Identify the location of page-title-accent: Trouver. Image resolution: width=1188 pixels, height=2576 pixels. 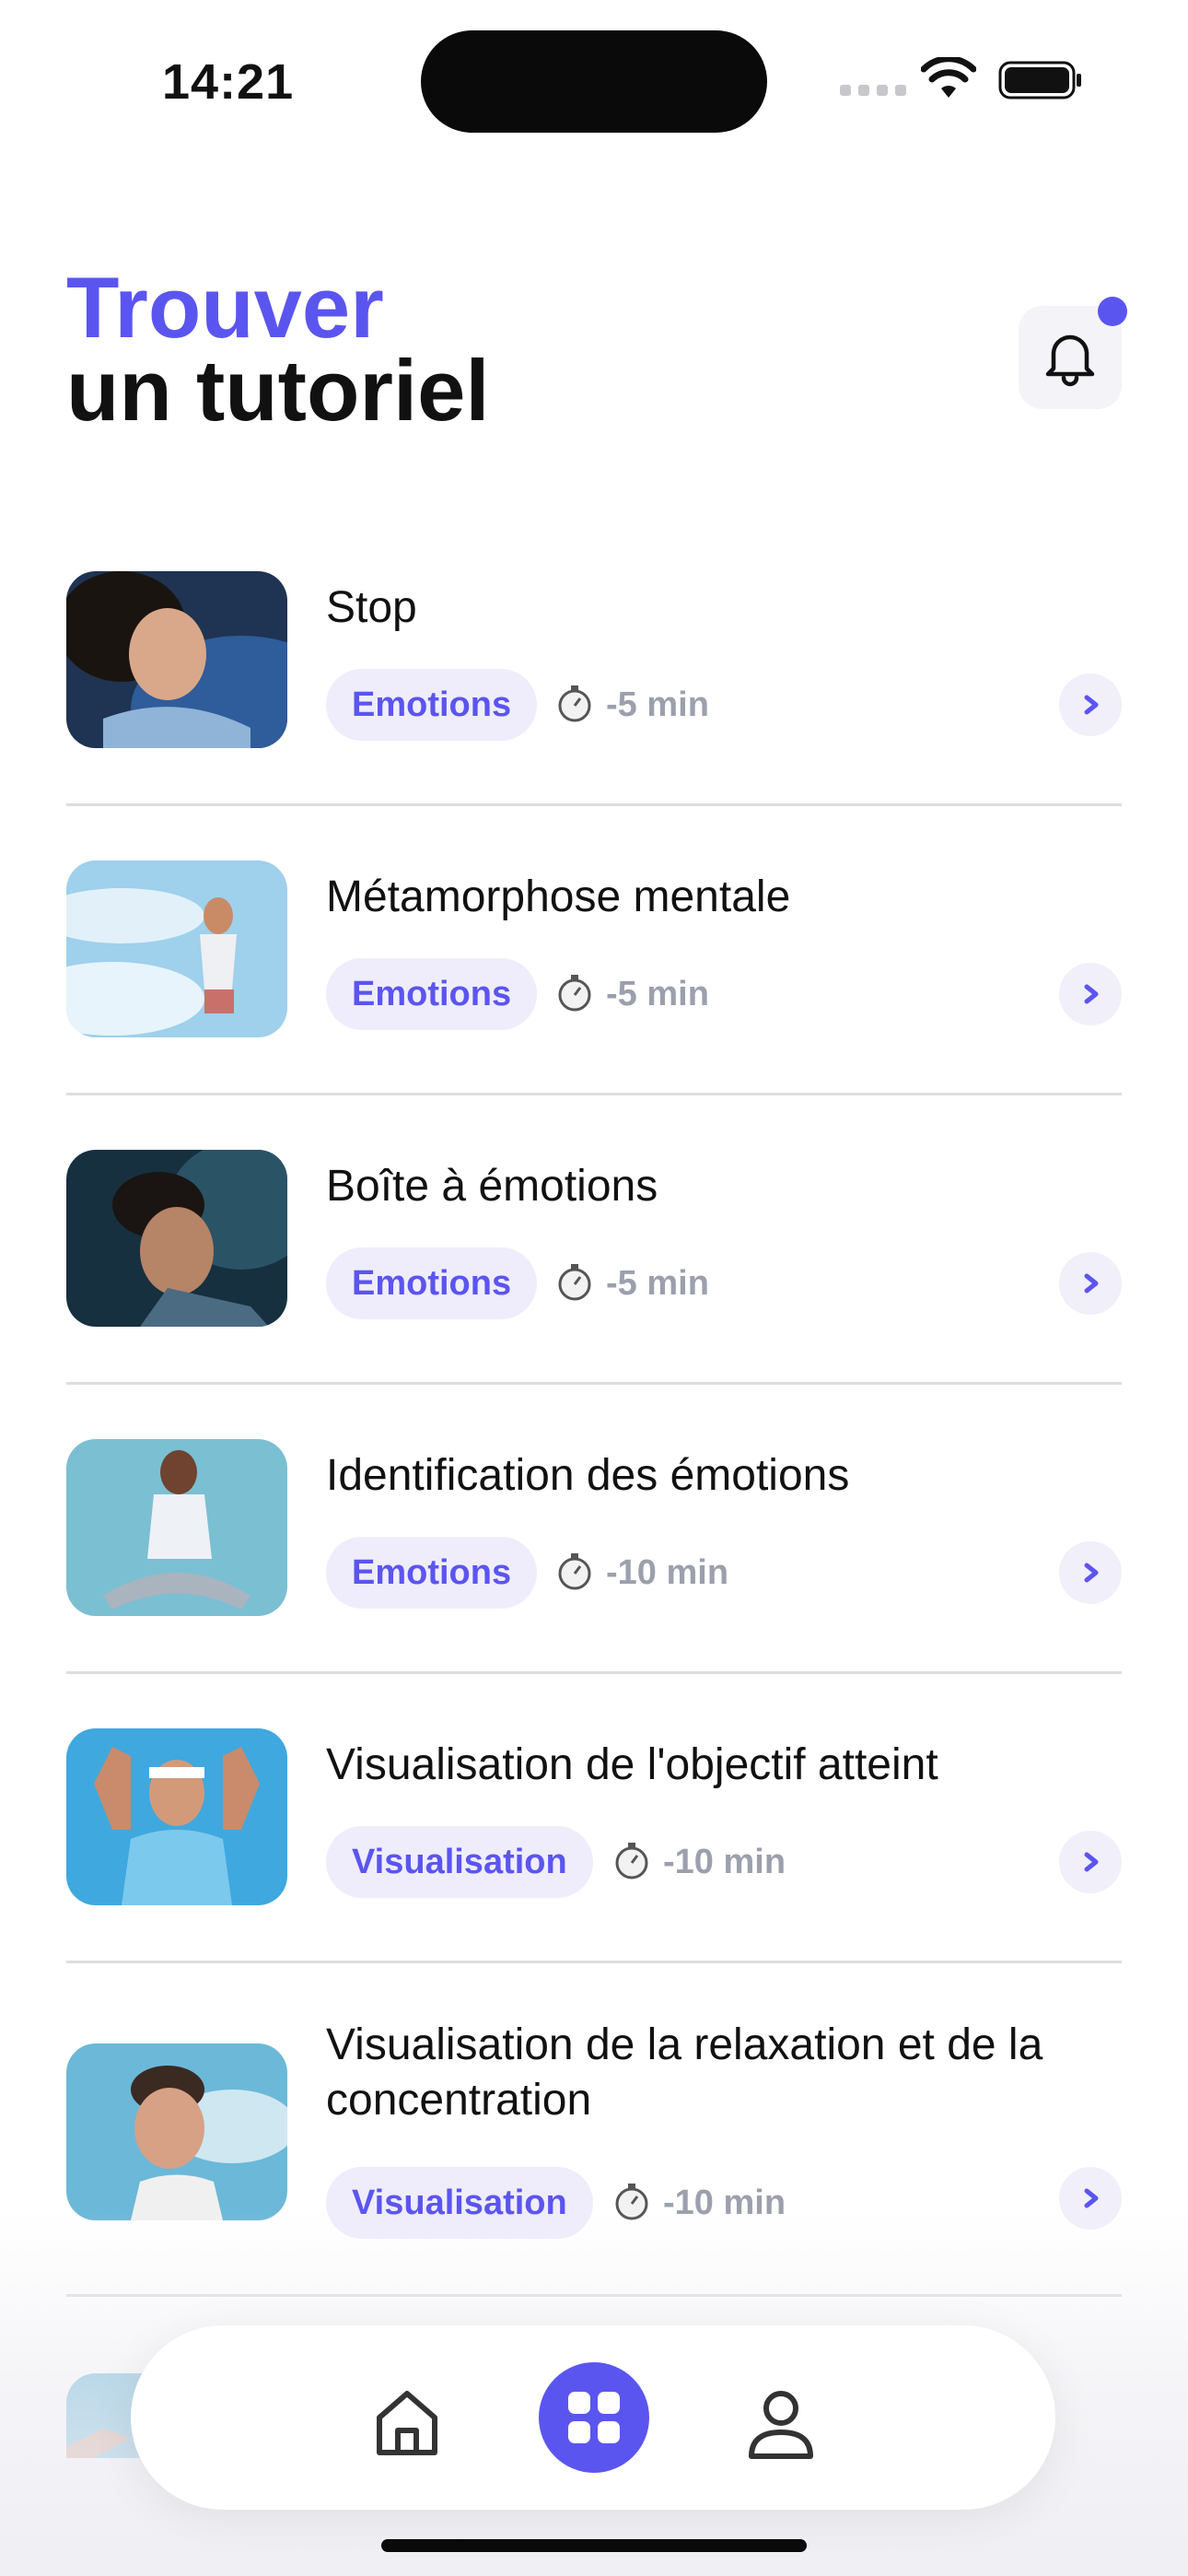
(225, 307).